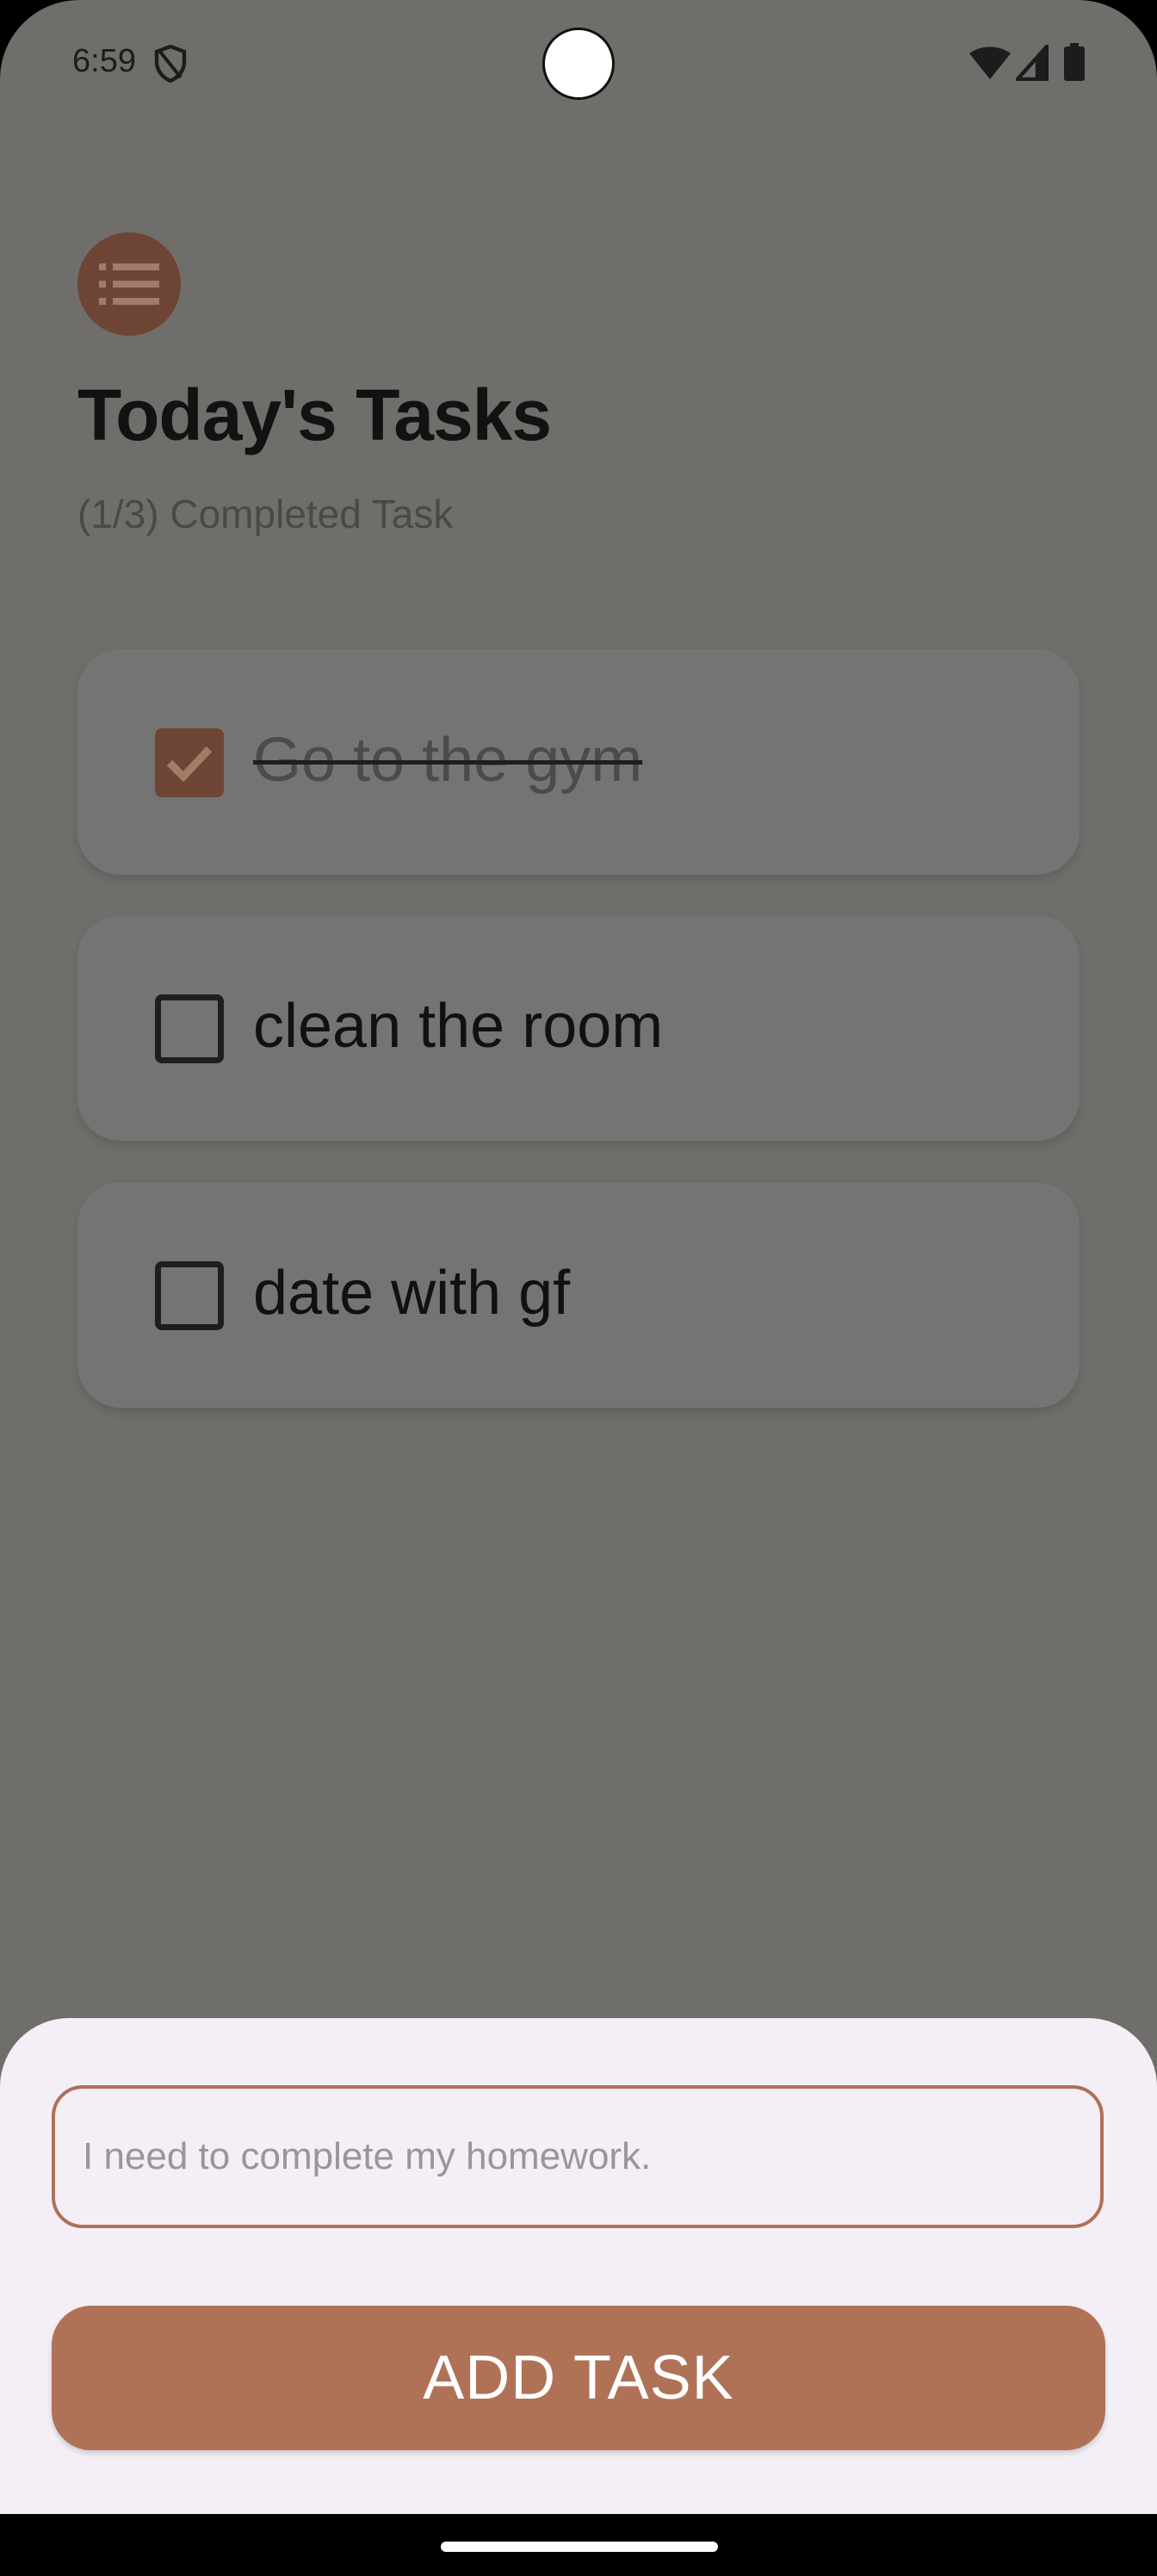  I want to click on task-card: clean the room, so click(579, 1028).